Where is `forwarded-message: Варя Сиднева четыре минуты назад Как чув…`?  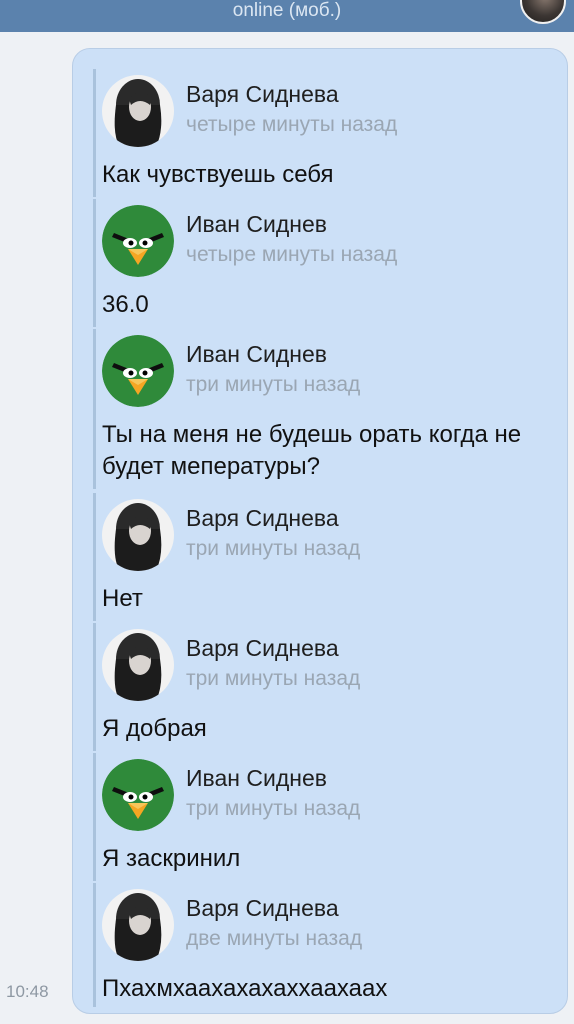
forwarded-message: Варя Сиднева четыре минуты назад Как чув… is located at coordinates (323, 133).